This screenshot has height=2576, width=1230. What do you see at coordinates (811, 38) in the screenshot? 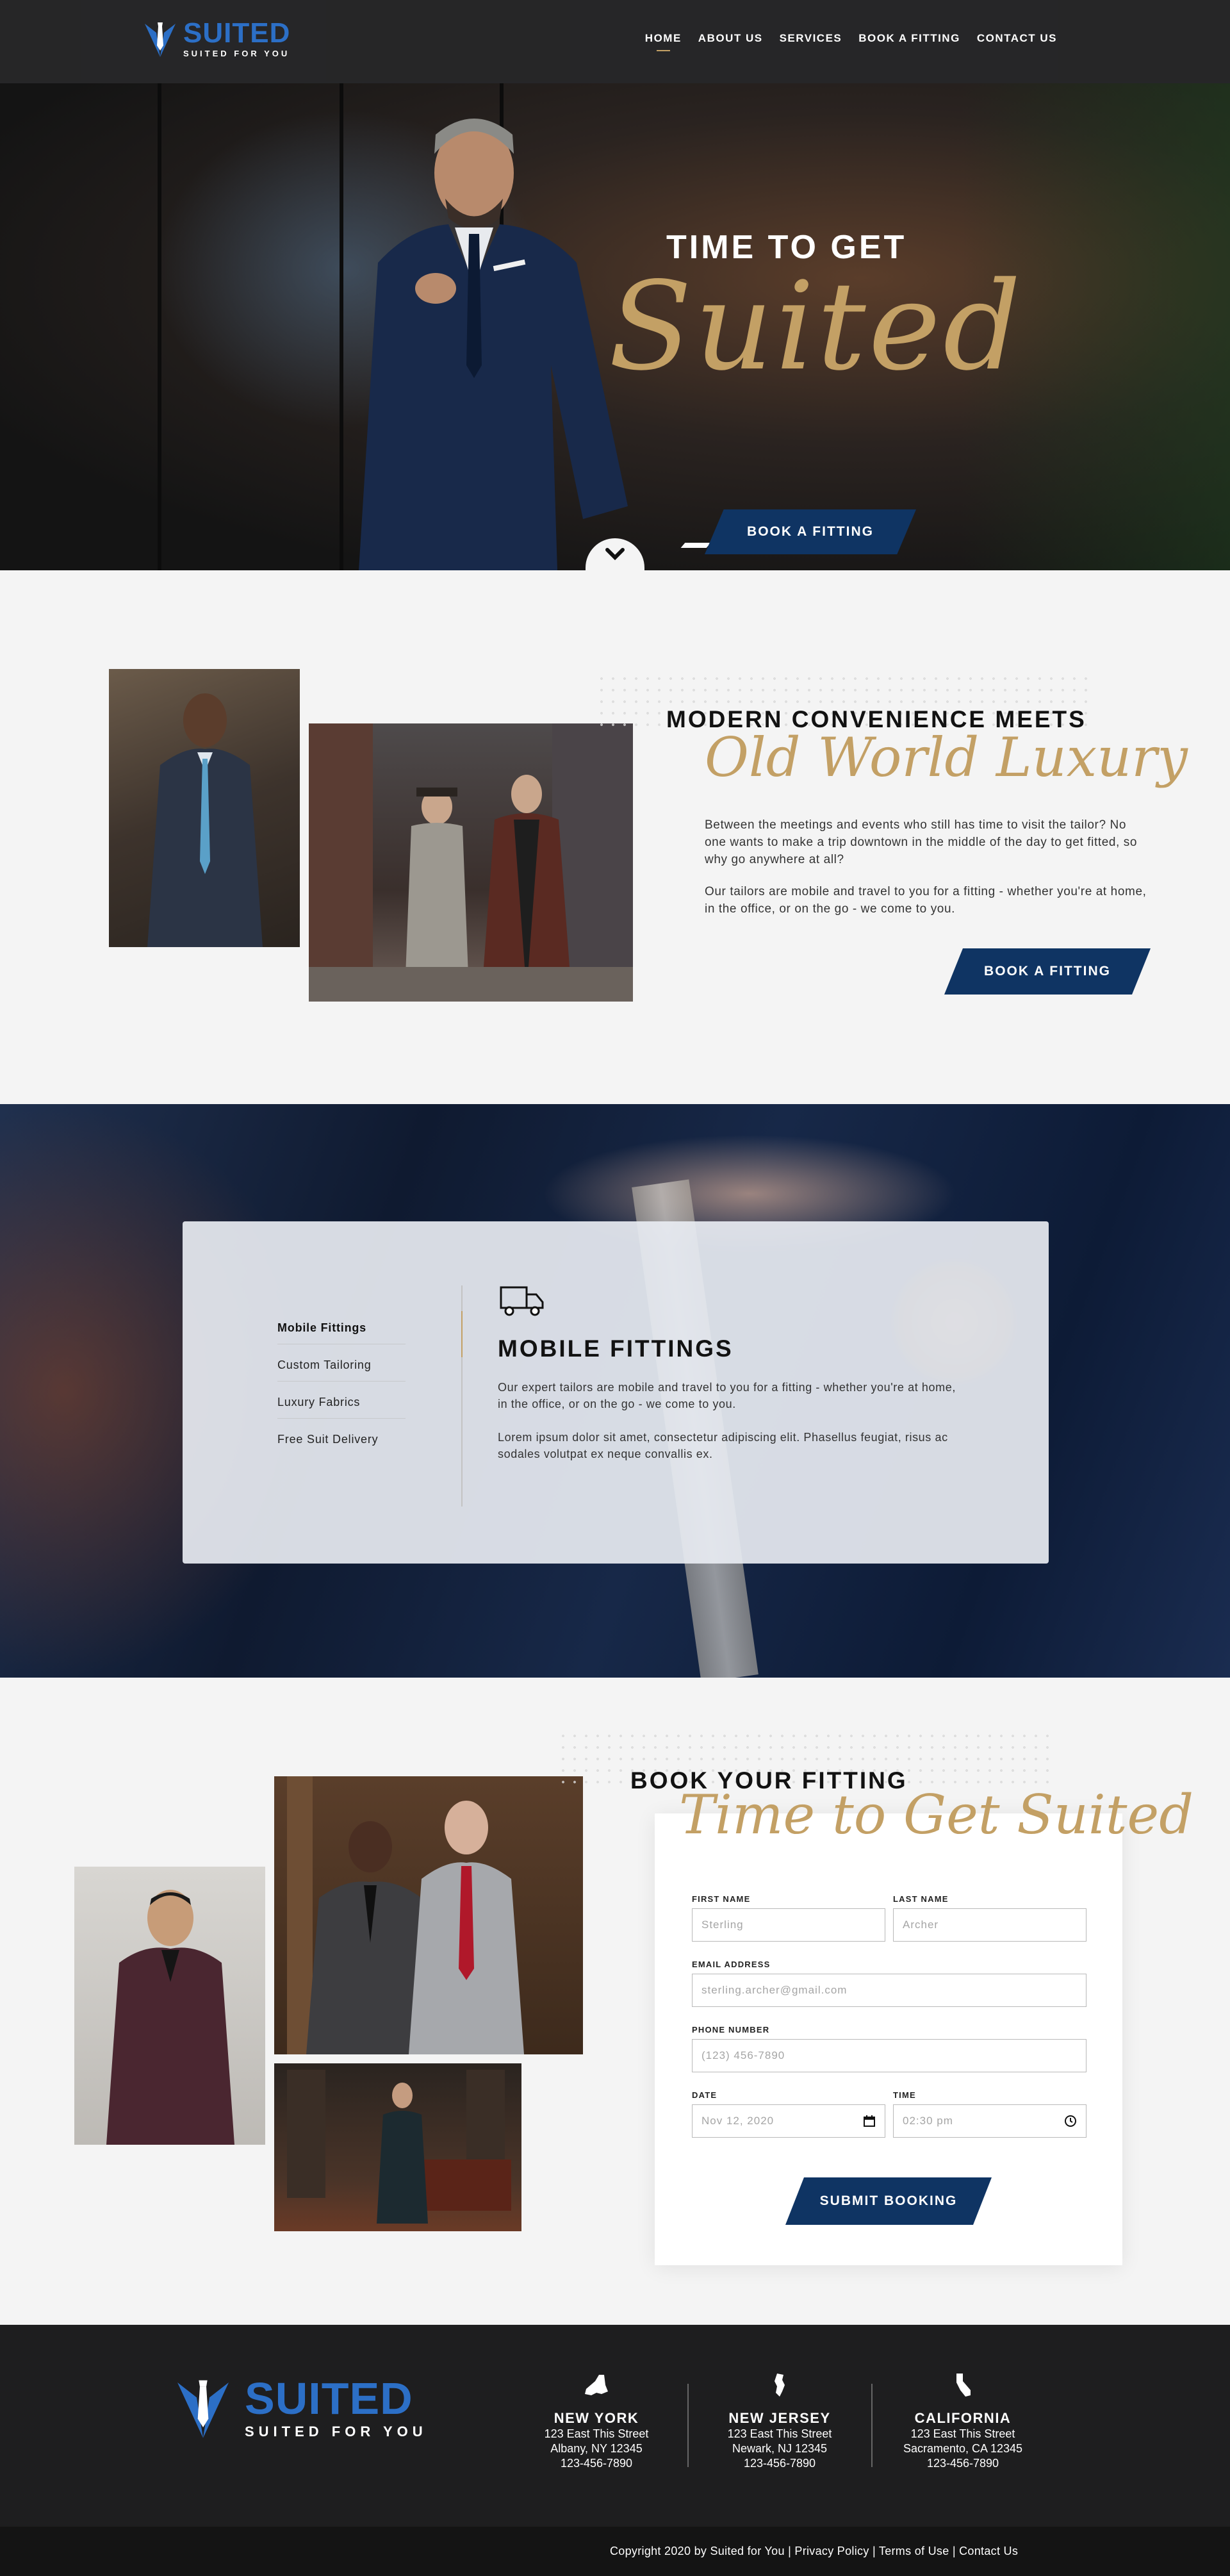
I see `nav-services: SERVICES` at bounding box center [811, 38].